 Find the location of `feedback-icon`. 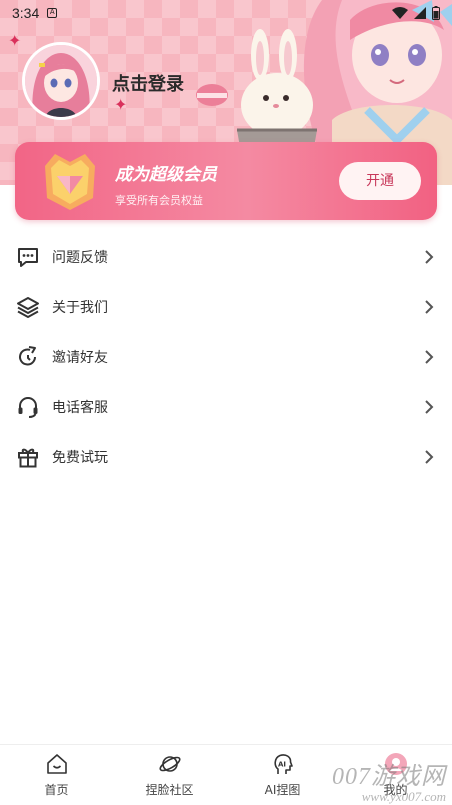

feedback-icon is located at coordinates (28, 257).